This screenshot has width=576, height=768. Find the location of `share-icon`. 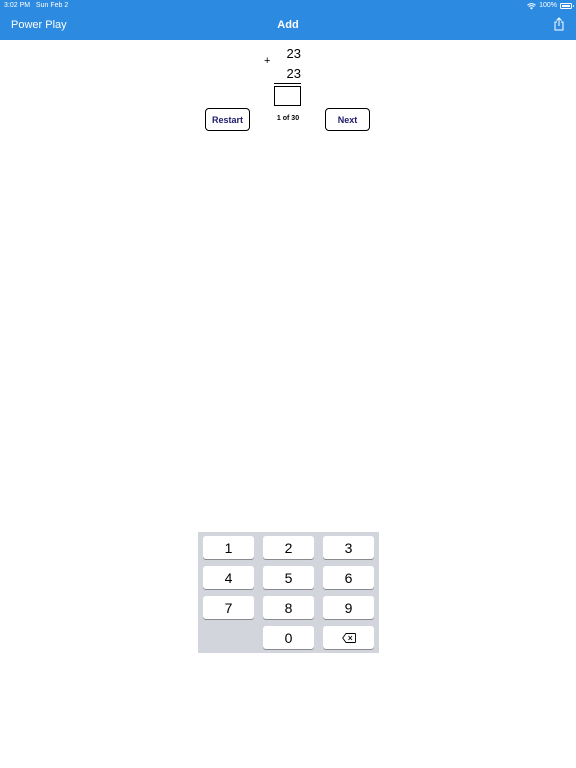

share-icon is located at coordinates (559, 24).